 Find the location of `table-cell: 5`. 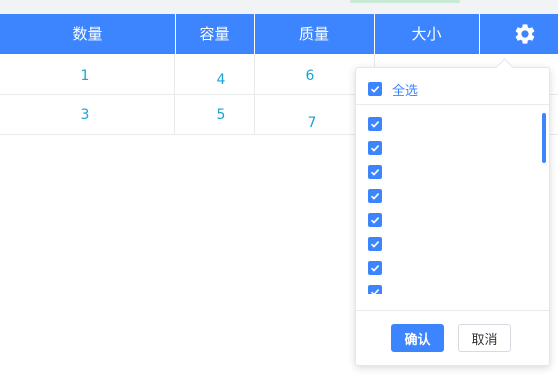

table-cell: 5 is located at coordinates (221, 115).